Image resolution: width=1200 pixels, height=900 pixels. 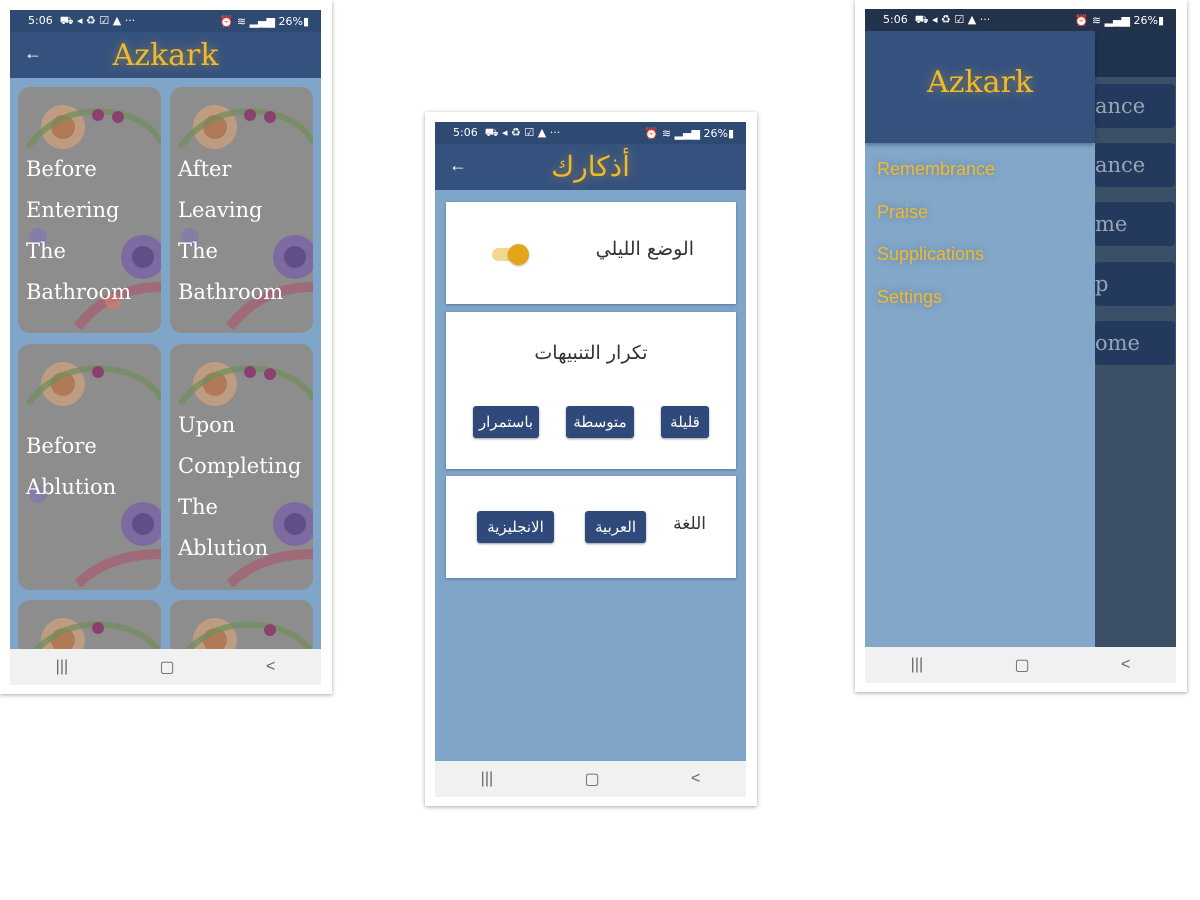 I want to click on dimmed-list-item: ome, so click(x=1135, y=343).